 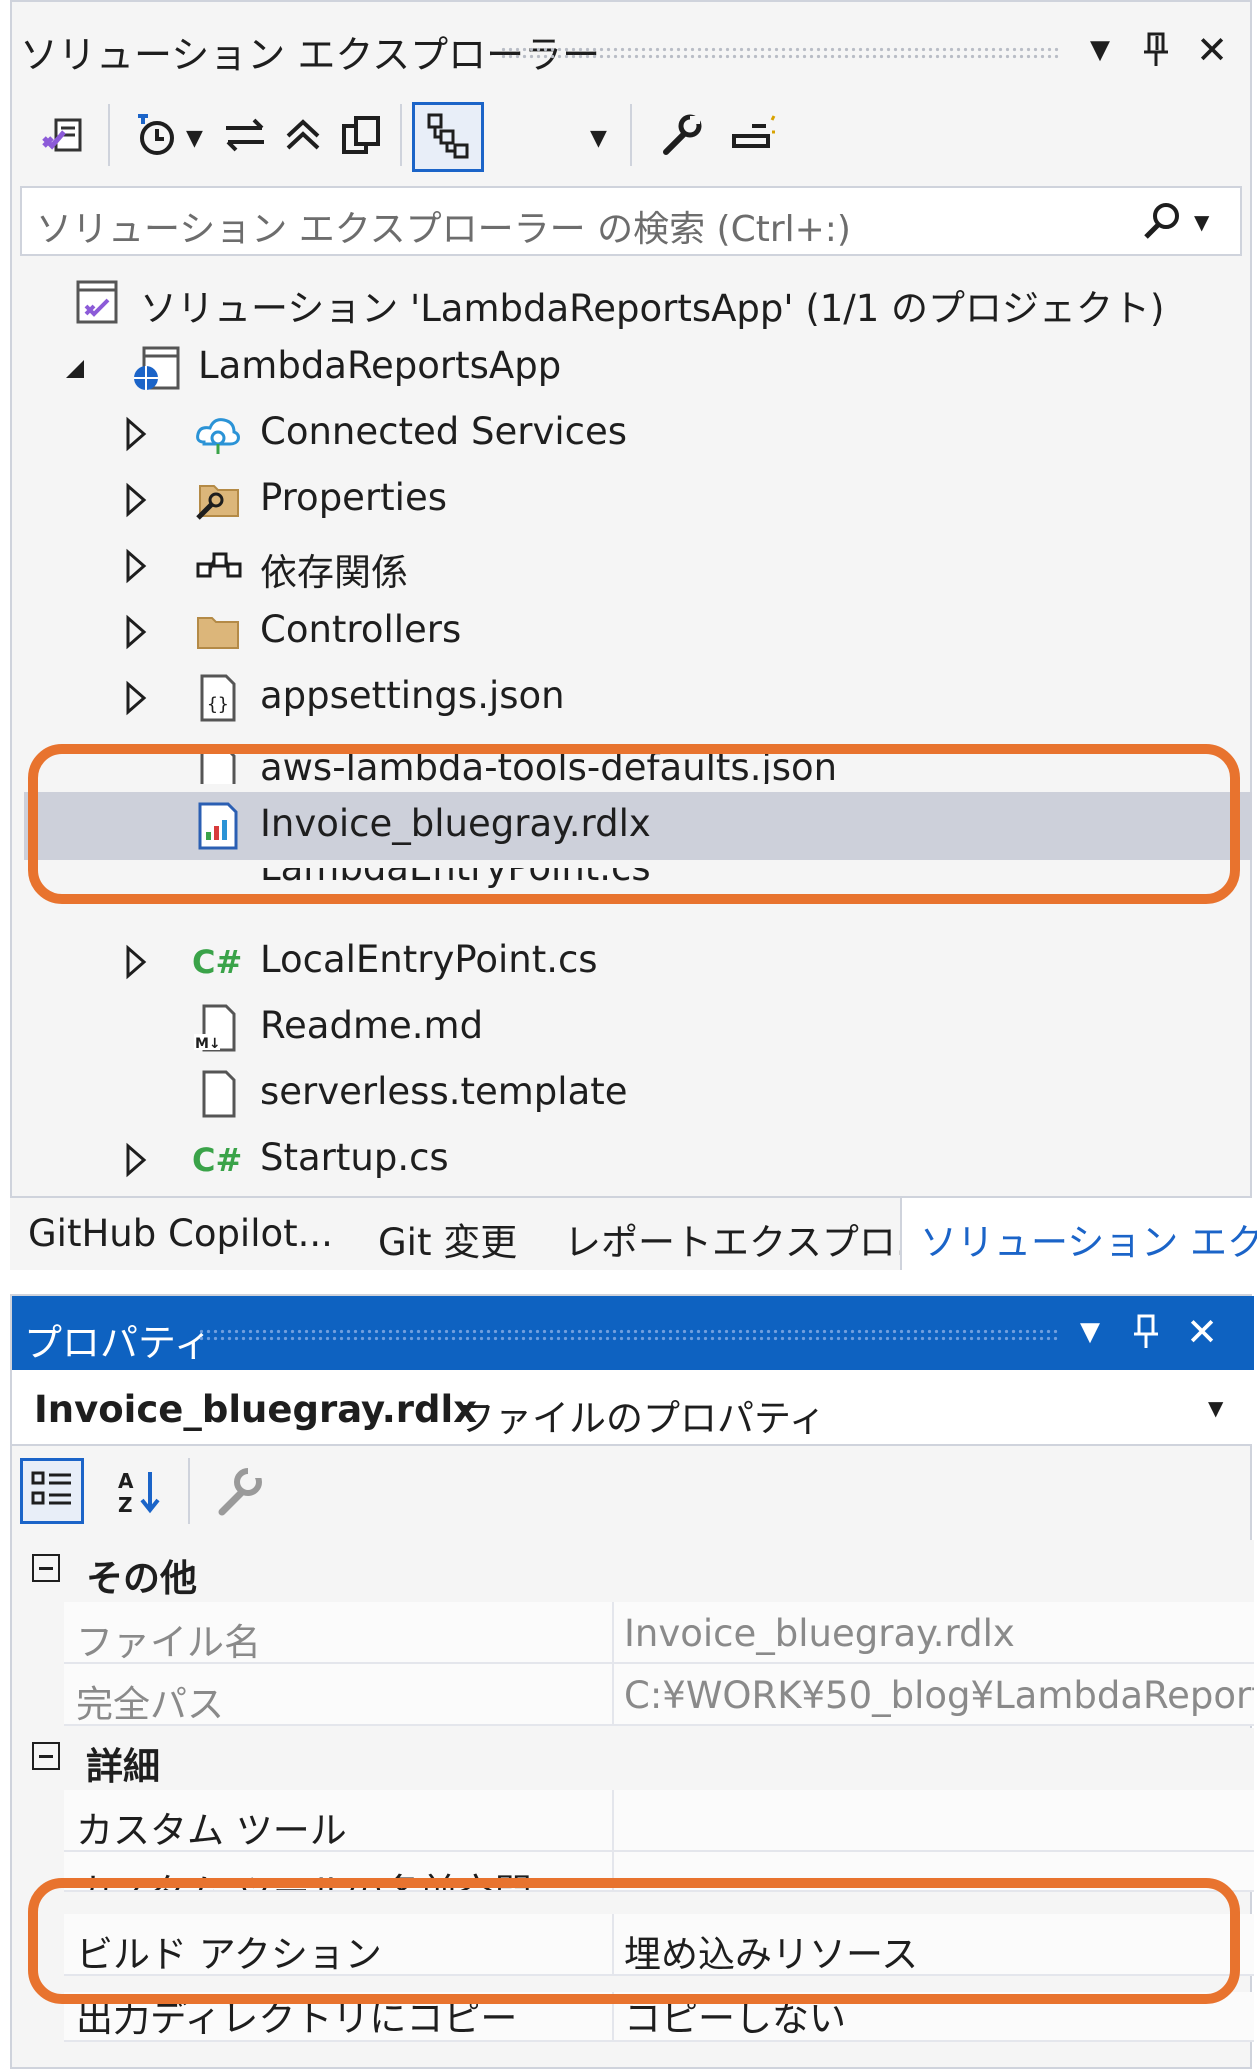 What do you see at coordinates (123, 1766) in the screenshot?
I see `category-label: 詳細` at bounding box center [123, 1766].